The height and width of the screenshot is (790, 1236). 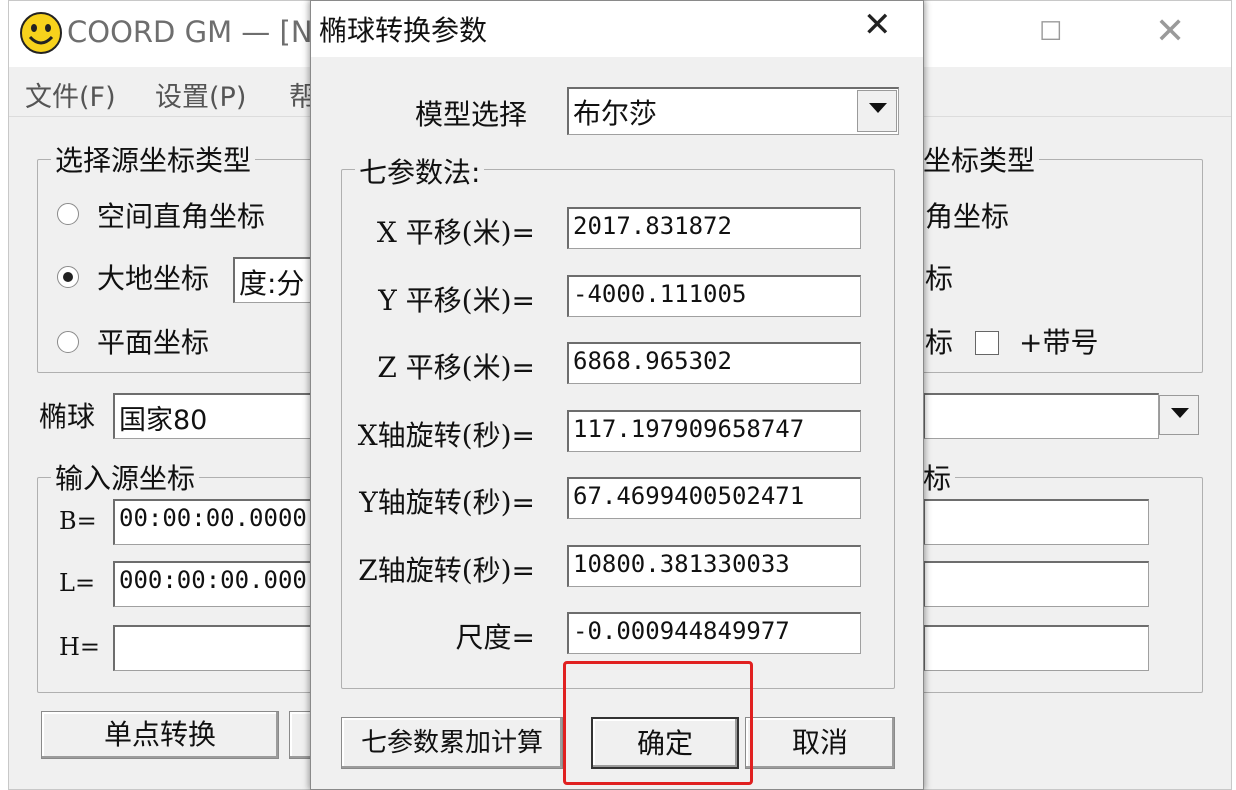 I want to click on model-chevron-down-icon, so click(x=877, y=111).